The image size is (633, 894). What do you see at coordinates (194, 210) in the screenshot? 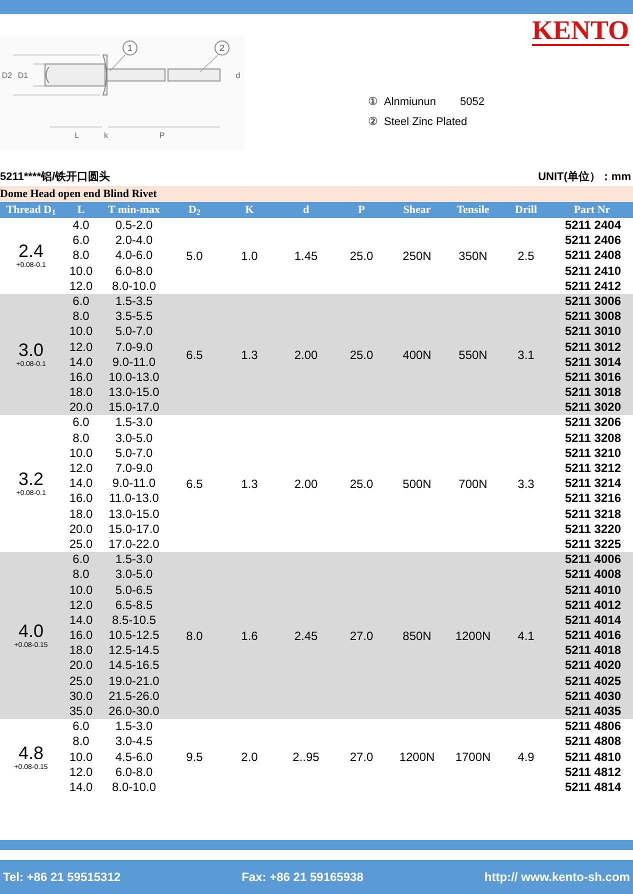
I see `column-header: D$_{2}$` at bounding box center [194, 210].